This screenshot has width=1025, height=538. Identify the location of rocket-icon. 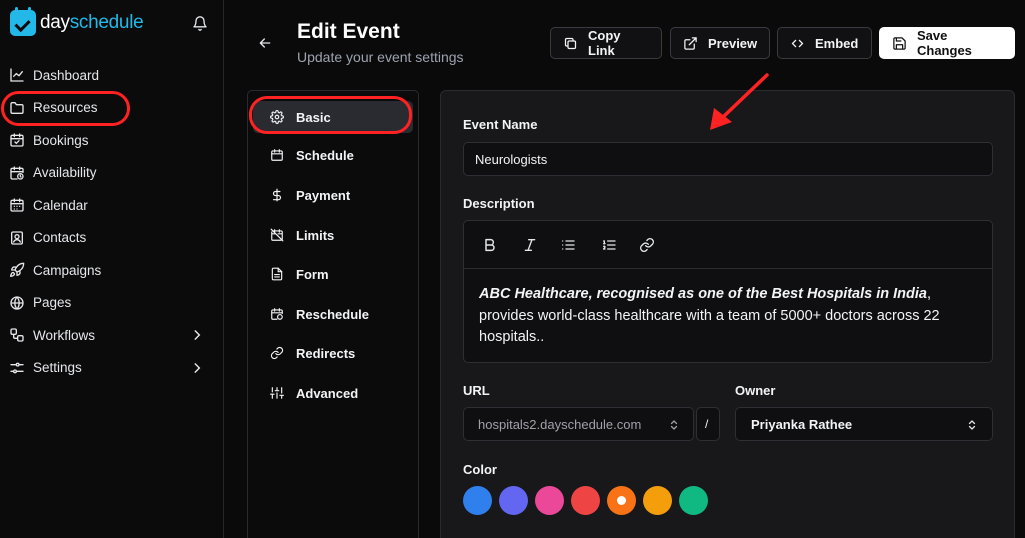
(17, 270).